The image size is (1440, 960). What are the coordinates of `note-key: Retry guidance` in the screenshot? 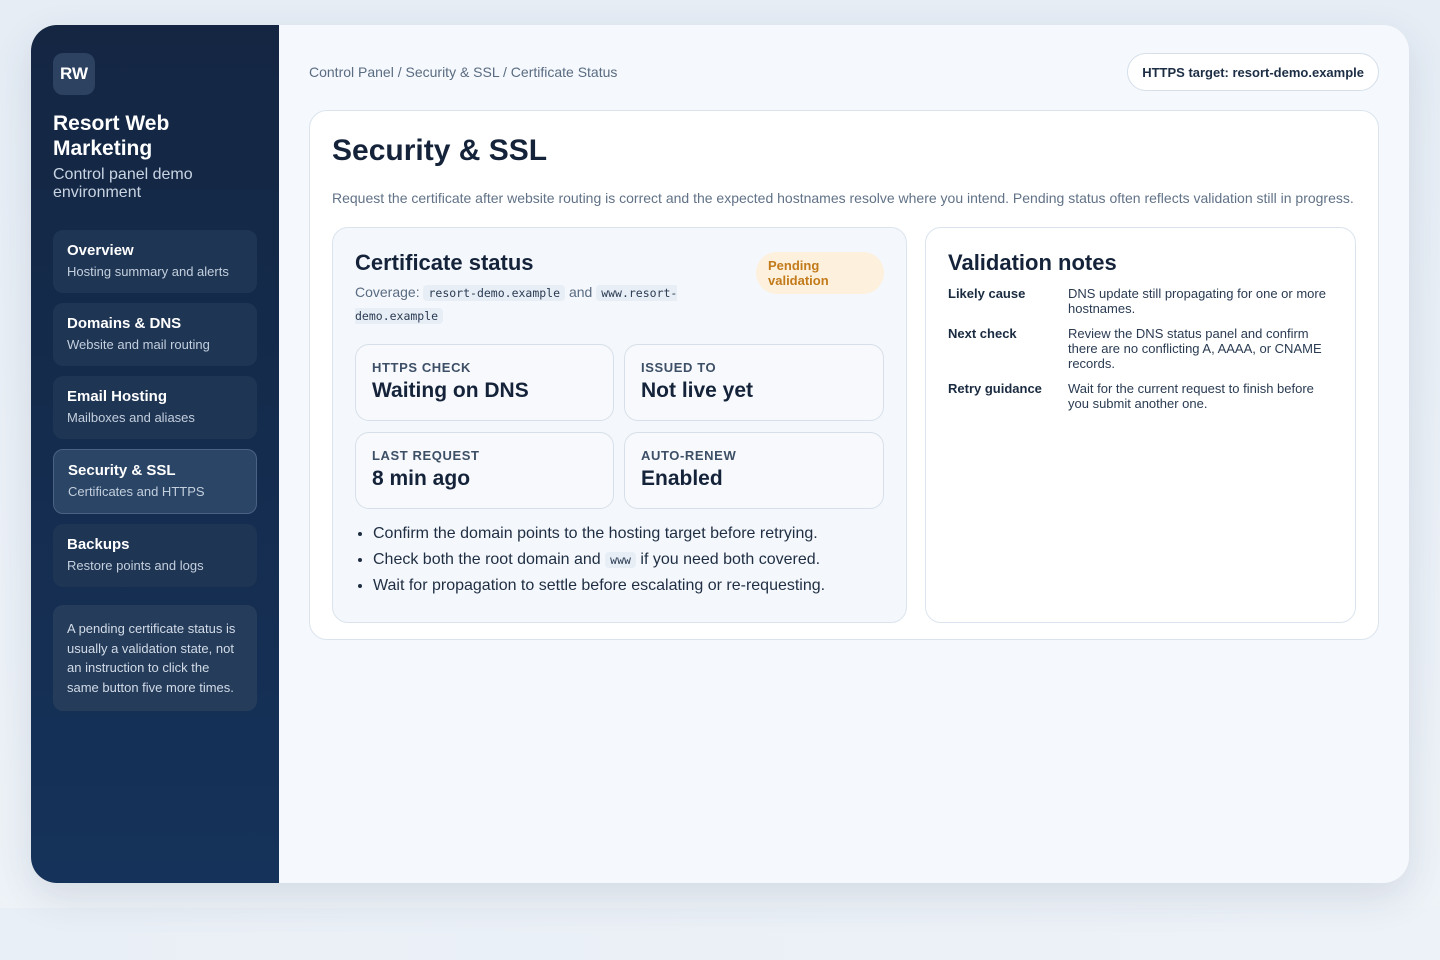 It's located at (995, 388).